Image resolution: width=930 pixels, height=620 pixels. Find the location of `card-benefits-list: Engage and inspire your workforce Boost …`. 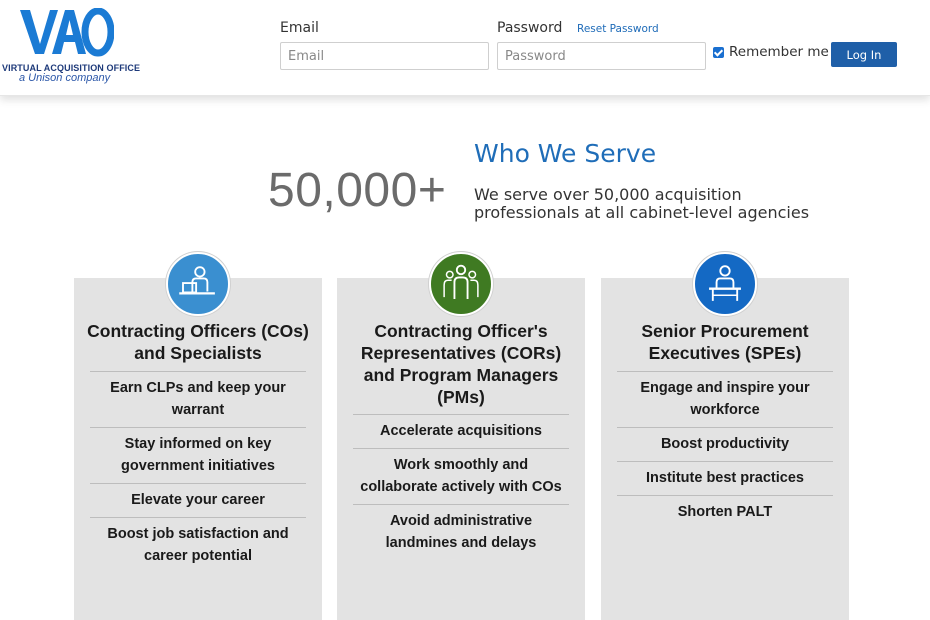

card-benefits-list: Engage and inspire your workforce Boost … is located at coordinates (725, 450).